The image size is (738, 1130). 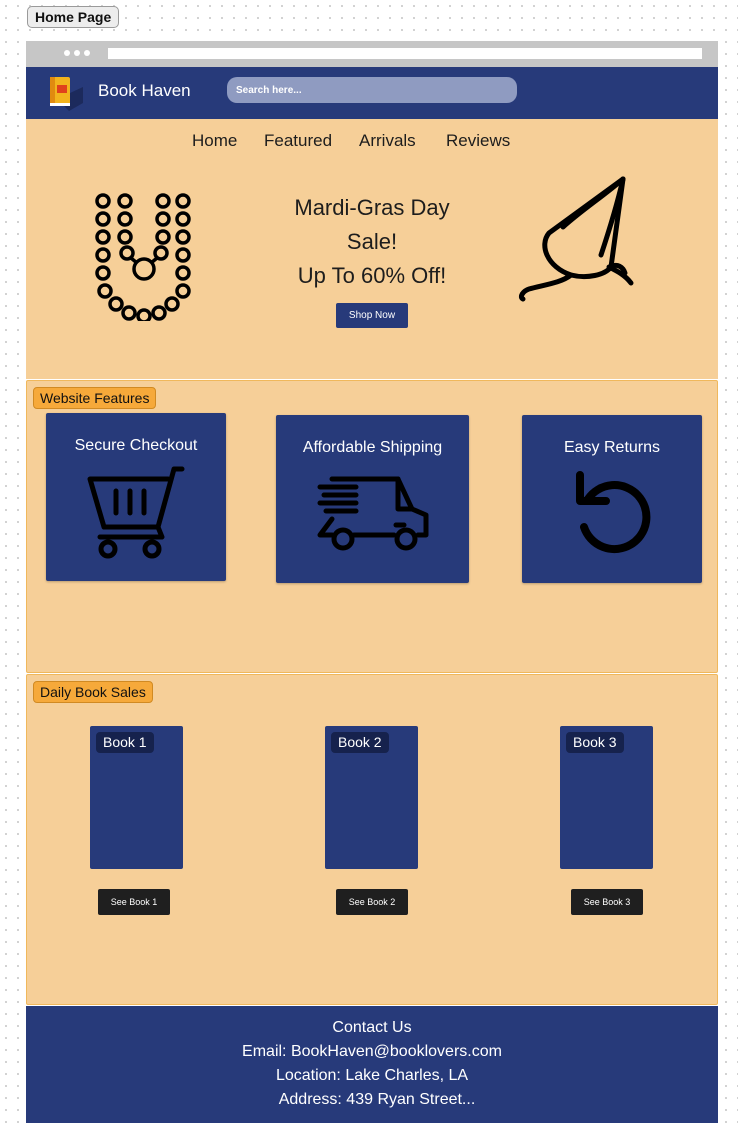 I want to click on feature-card-secure-checkout: Secure Checkout, so click(x=136, y=497).